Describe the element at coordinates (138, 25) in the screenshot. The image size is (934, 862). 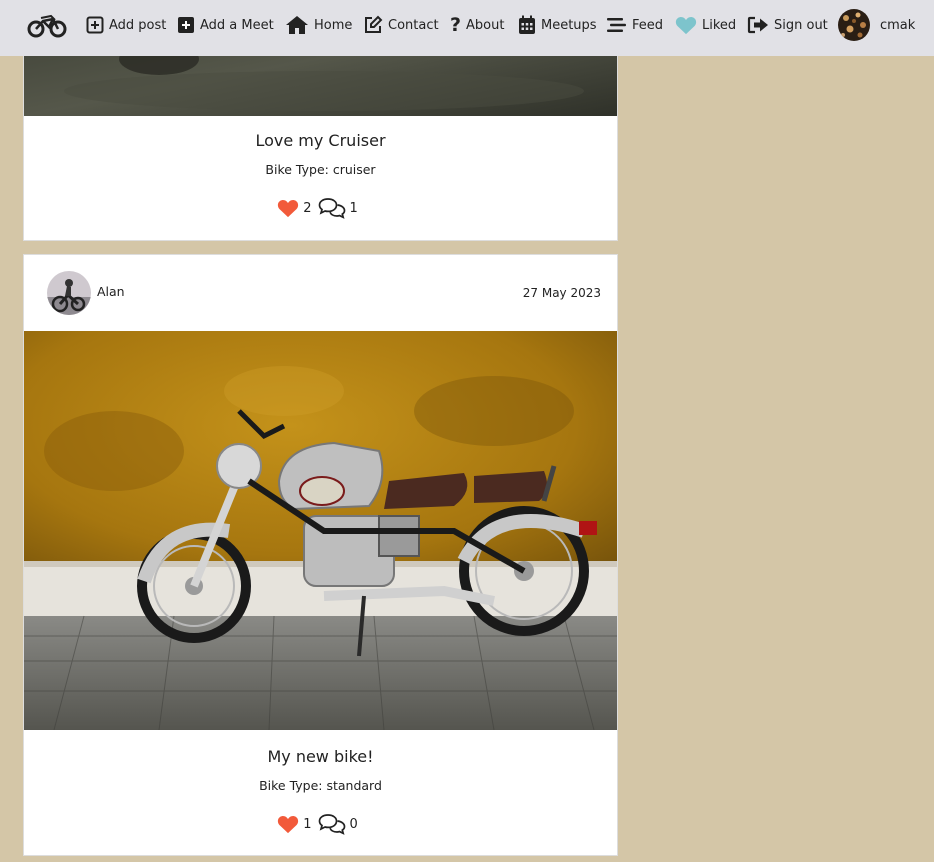
I see `nav-add-post-label: Add post` at that location.